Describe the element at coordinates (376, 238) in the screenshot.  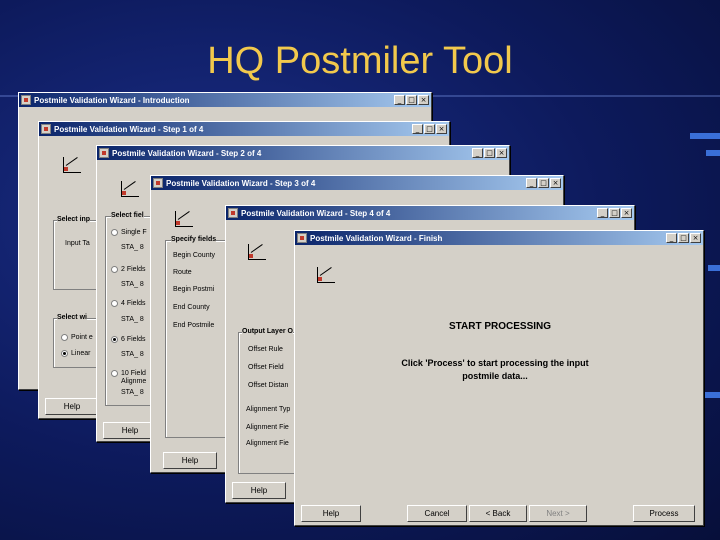
I see `window-title: Postmile Validation Wizard - Finish` at that location.